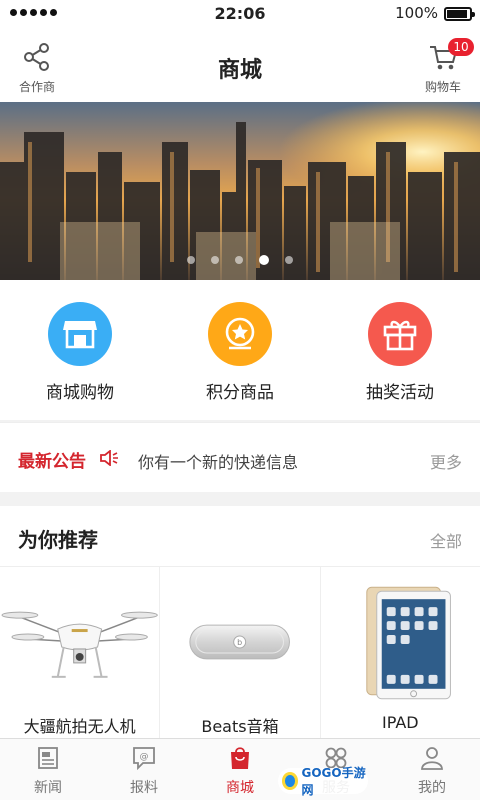  I want to click on product-card-speaker: b Beats音箱, so click(240, 652).